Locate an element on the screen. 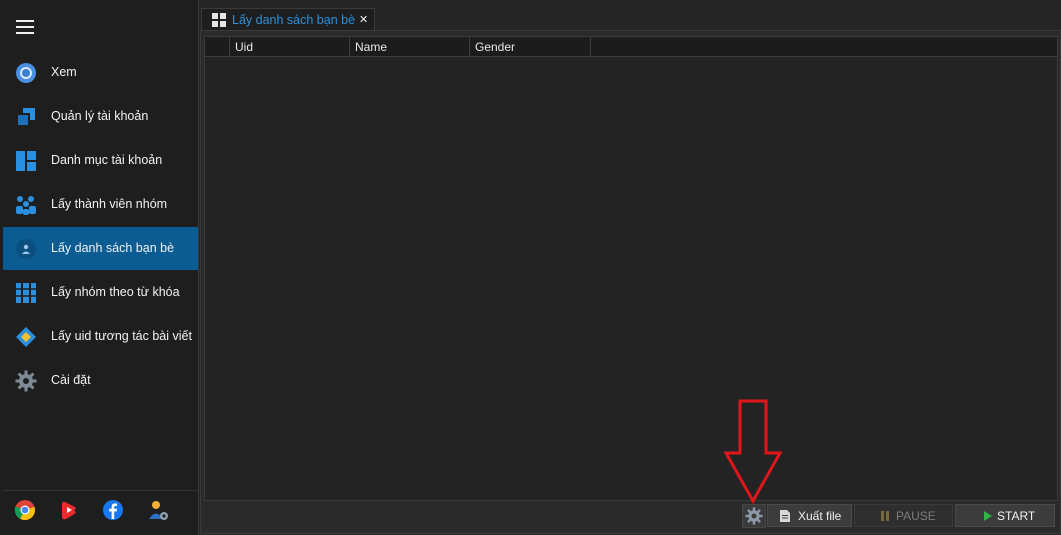 The image size is (1061, 535). settings-button is located at coordinates (754, 516).